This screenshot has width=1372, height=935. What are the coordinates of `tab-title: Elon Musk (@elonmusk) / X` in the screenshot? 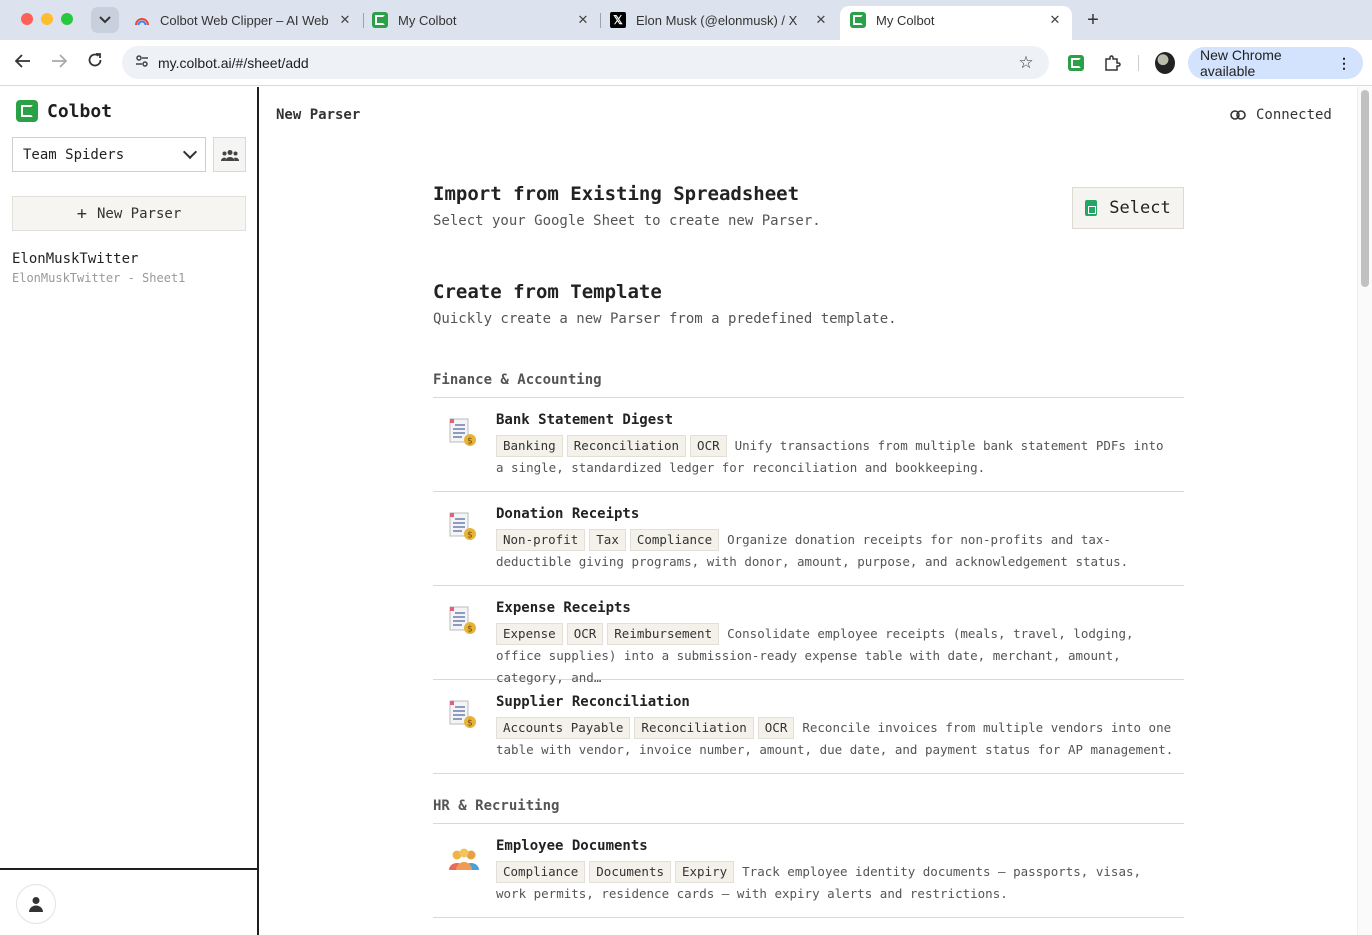 It's located at (717, 20).